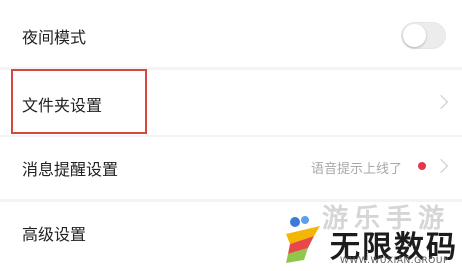 The width and height of the screenshot is (462, 271). Describe the element at coordinates (394, 261) in the screenshot. I see `watermark-url: WWW.WUXIAN.GROUP` at that location.